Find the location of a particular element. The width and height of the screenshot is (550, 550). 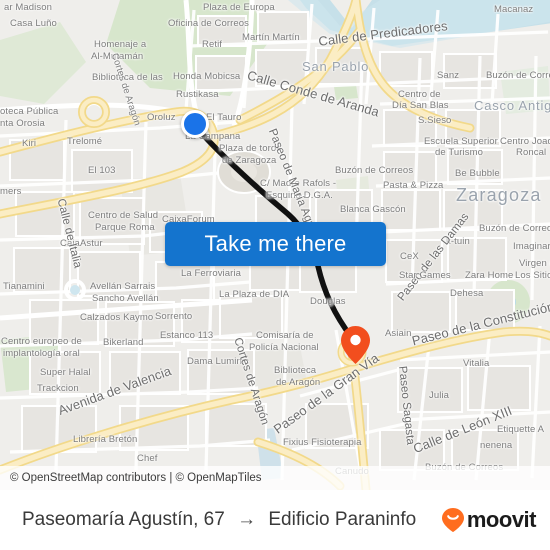

route-destination: Edificio Paraninfo is located at coordinates (342, 519).